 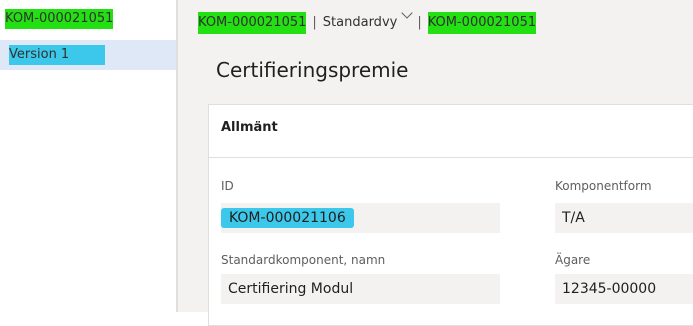 What do you see at coordinates (451, 131) in the screenshot?
I see `section-header: Allmänt` at bounding box center [451, 131].